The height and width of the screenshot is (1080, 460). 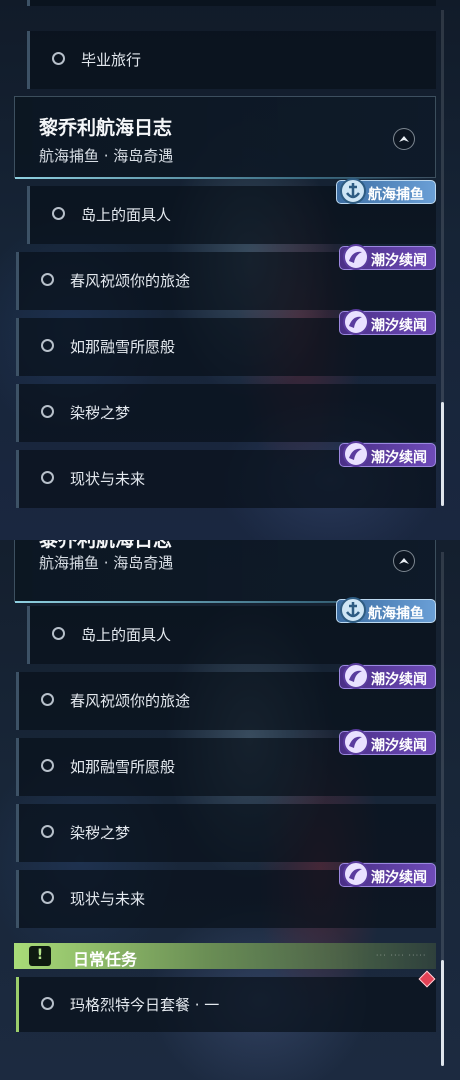 I want to click on section-title: 日常任务, so click(x=105, y=959).